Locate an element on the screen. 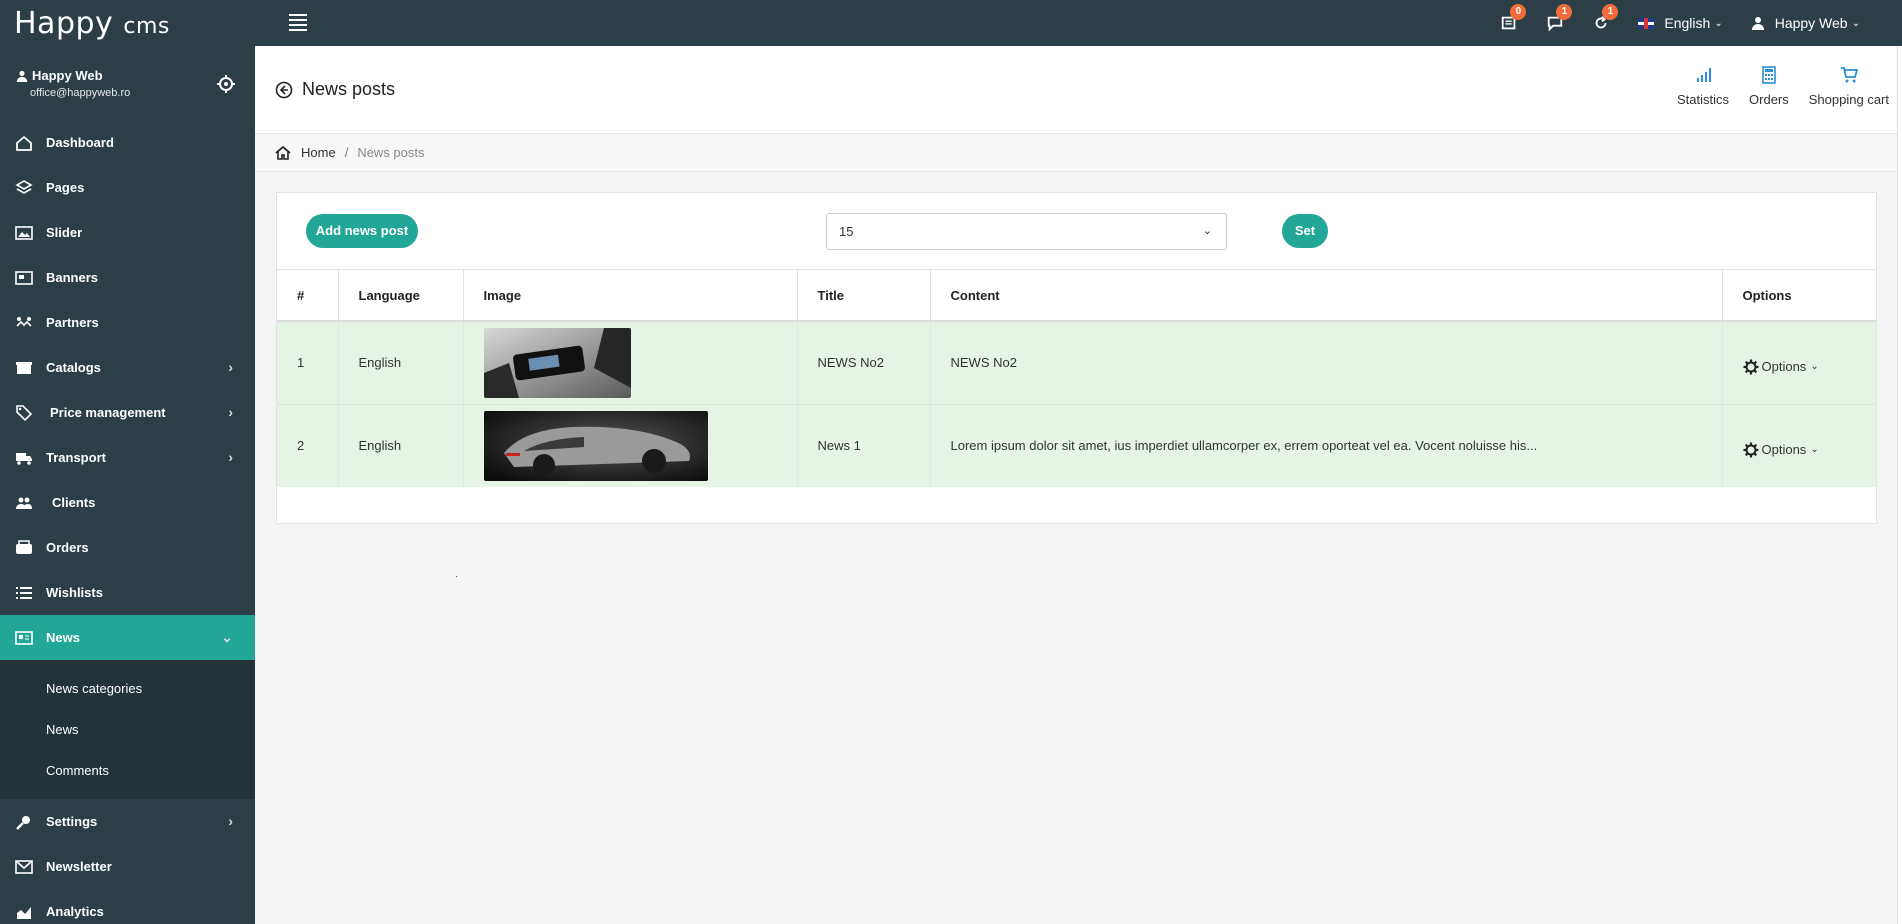 Image resolution: width=1902 pixels, height=924 pixels. per-page-select: 15 ⌄ is located at coordinates (1026, 231).